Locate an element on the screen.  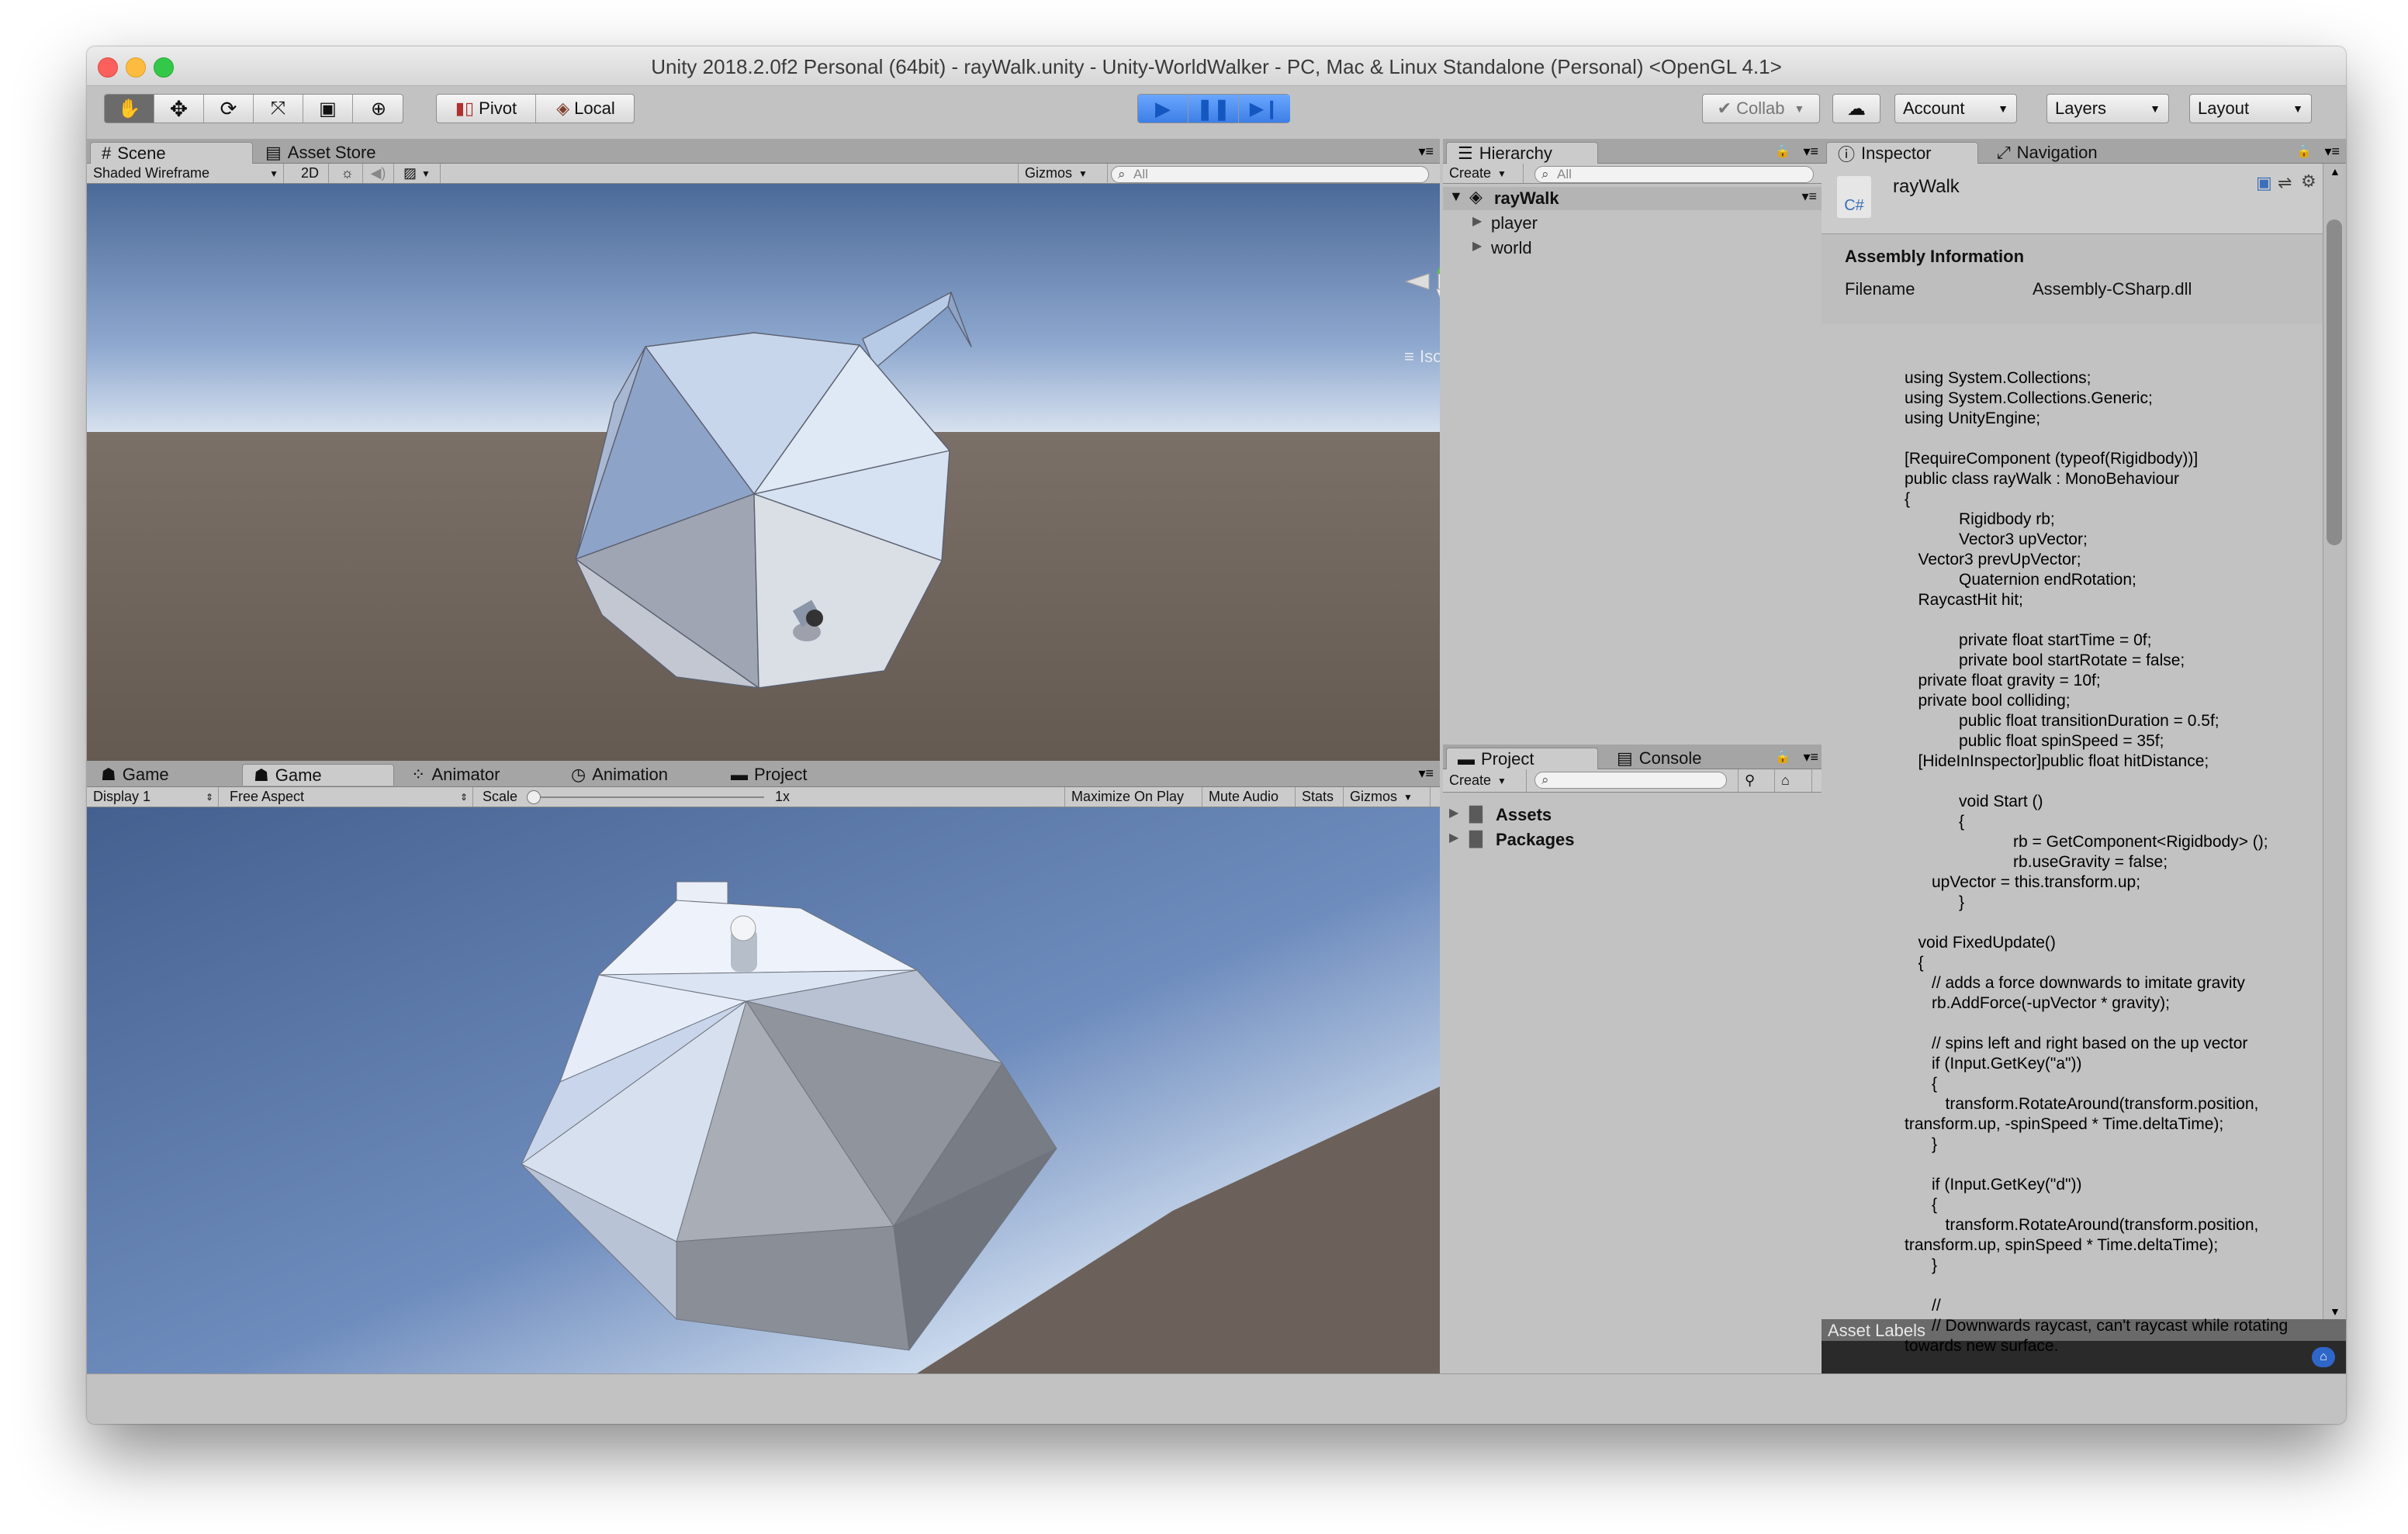
scale-slider is located at coordinates (646, 796).